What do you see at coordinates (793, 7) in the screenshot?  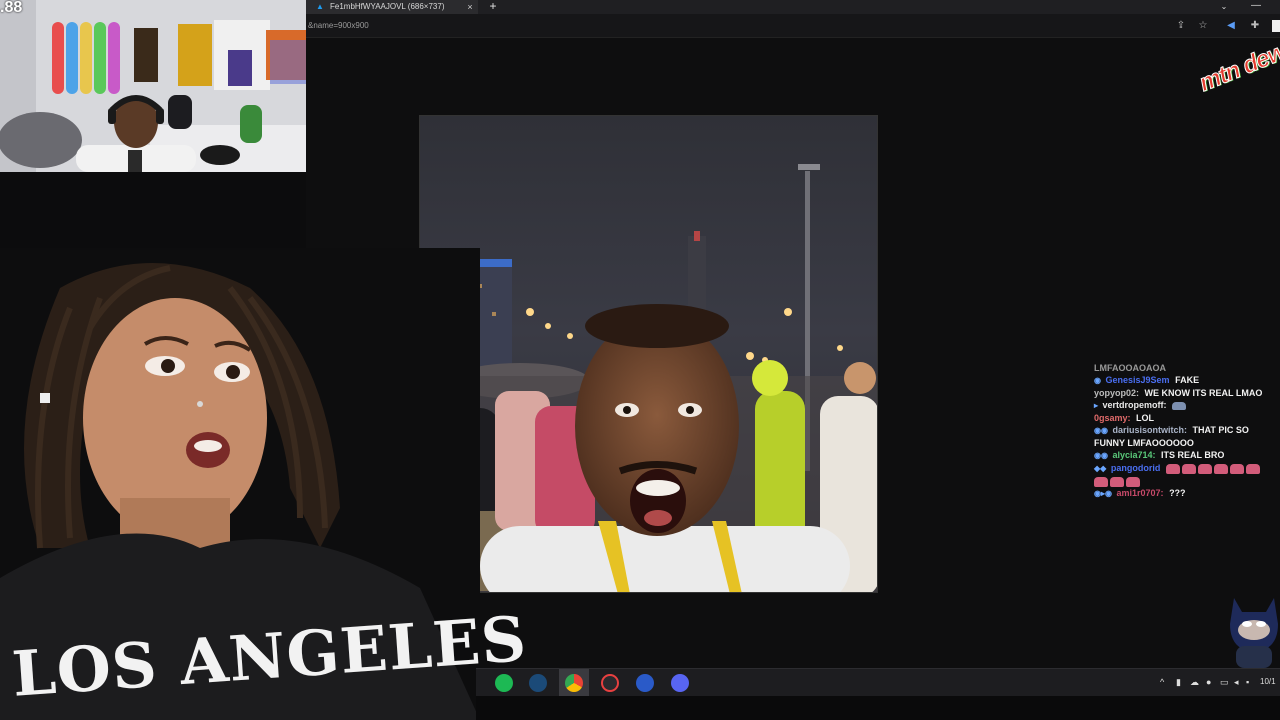 I see `browser-tab-bar: ▲ Fe1mbHfWYAAJOVL (686×737) × + ⌄ —` at bounding box center [793, 7].